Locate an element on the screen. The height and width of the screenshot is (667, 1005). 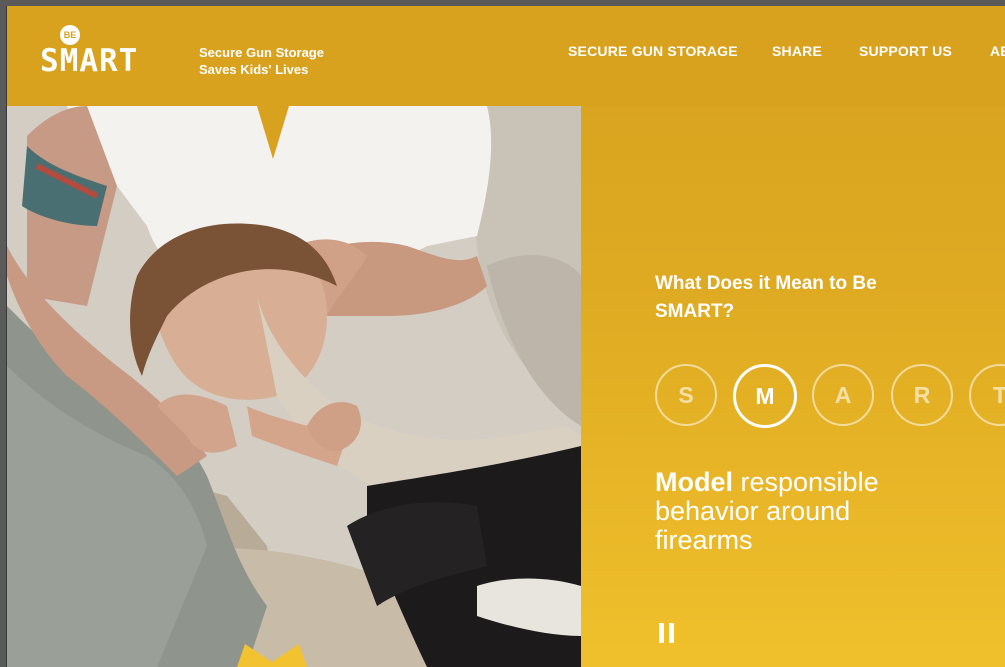
nav-about: AB is located at coordinates (997, 51).